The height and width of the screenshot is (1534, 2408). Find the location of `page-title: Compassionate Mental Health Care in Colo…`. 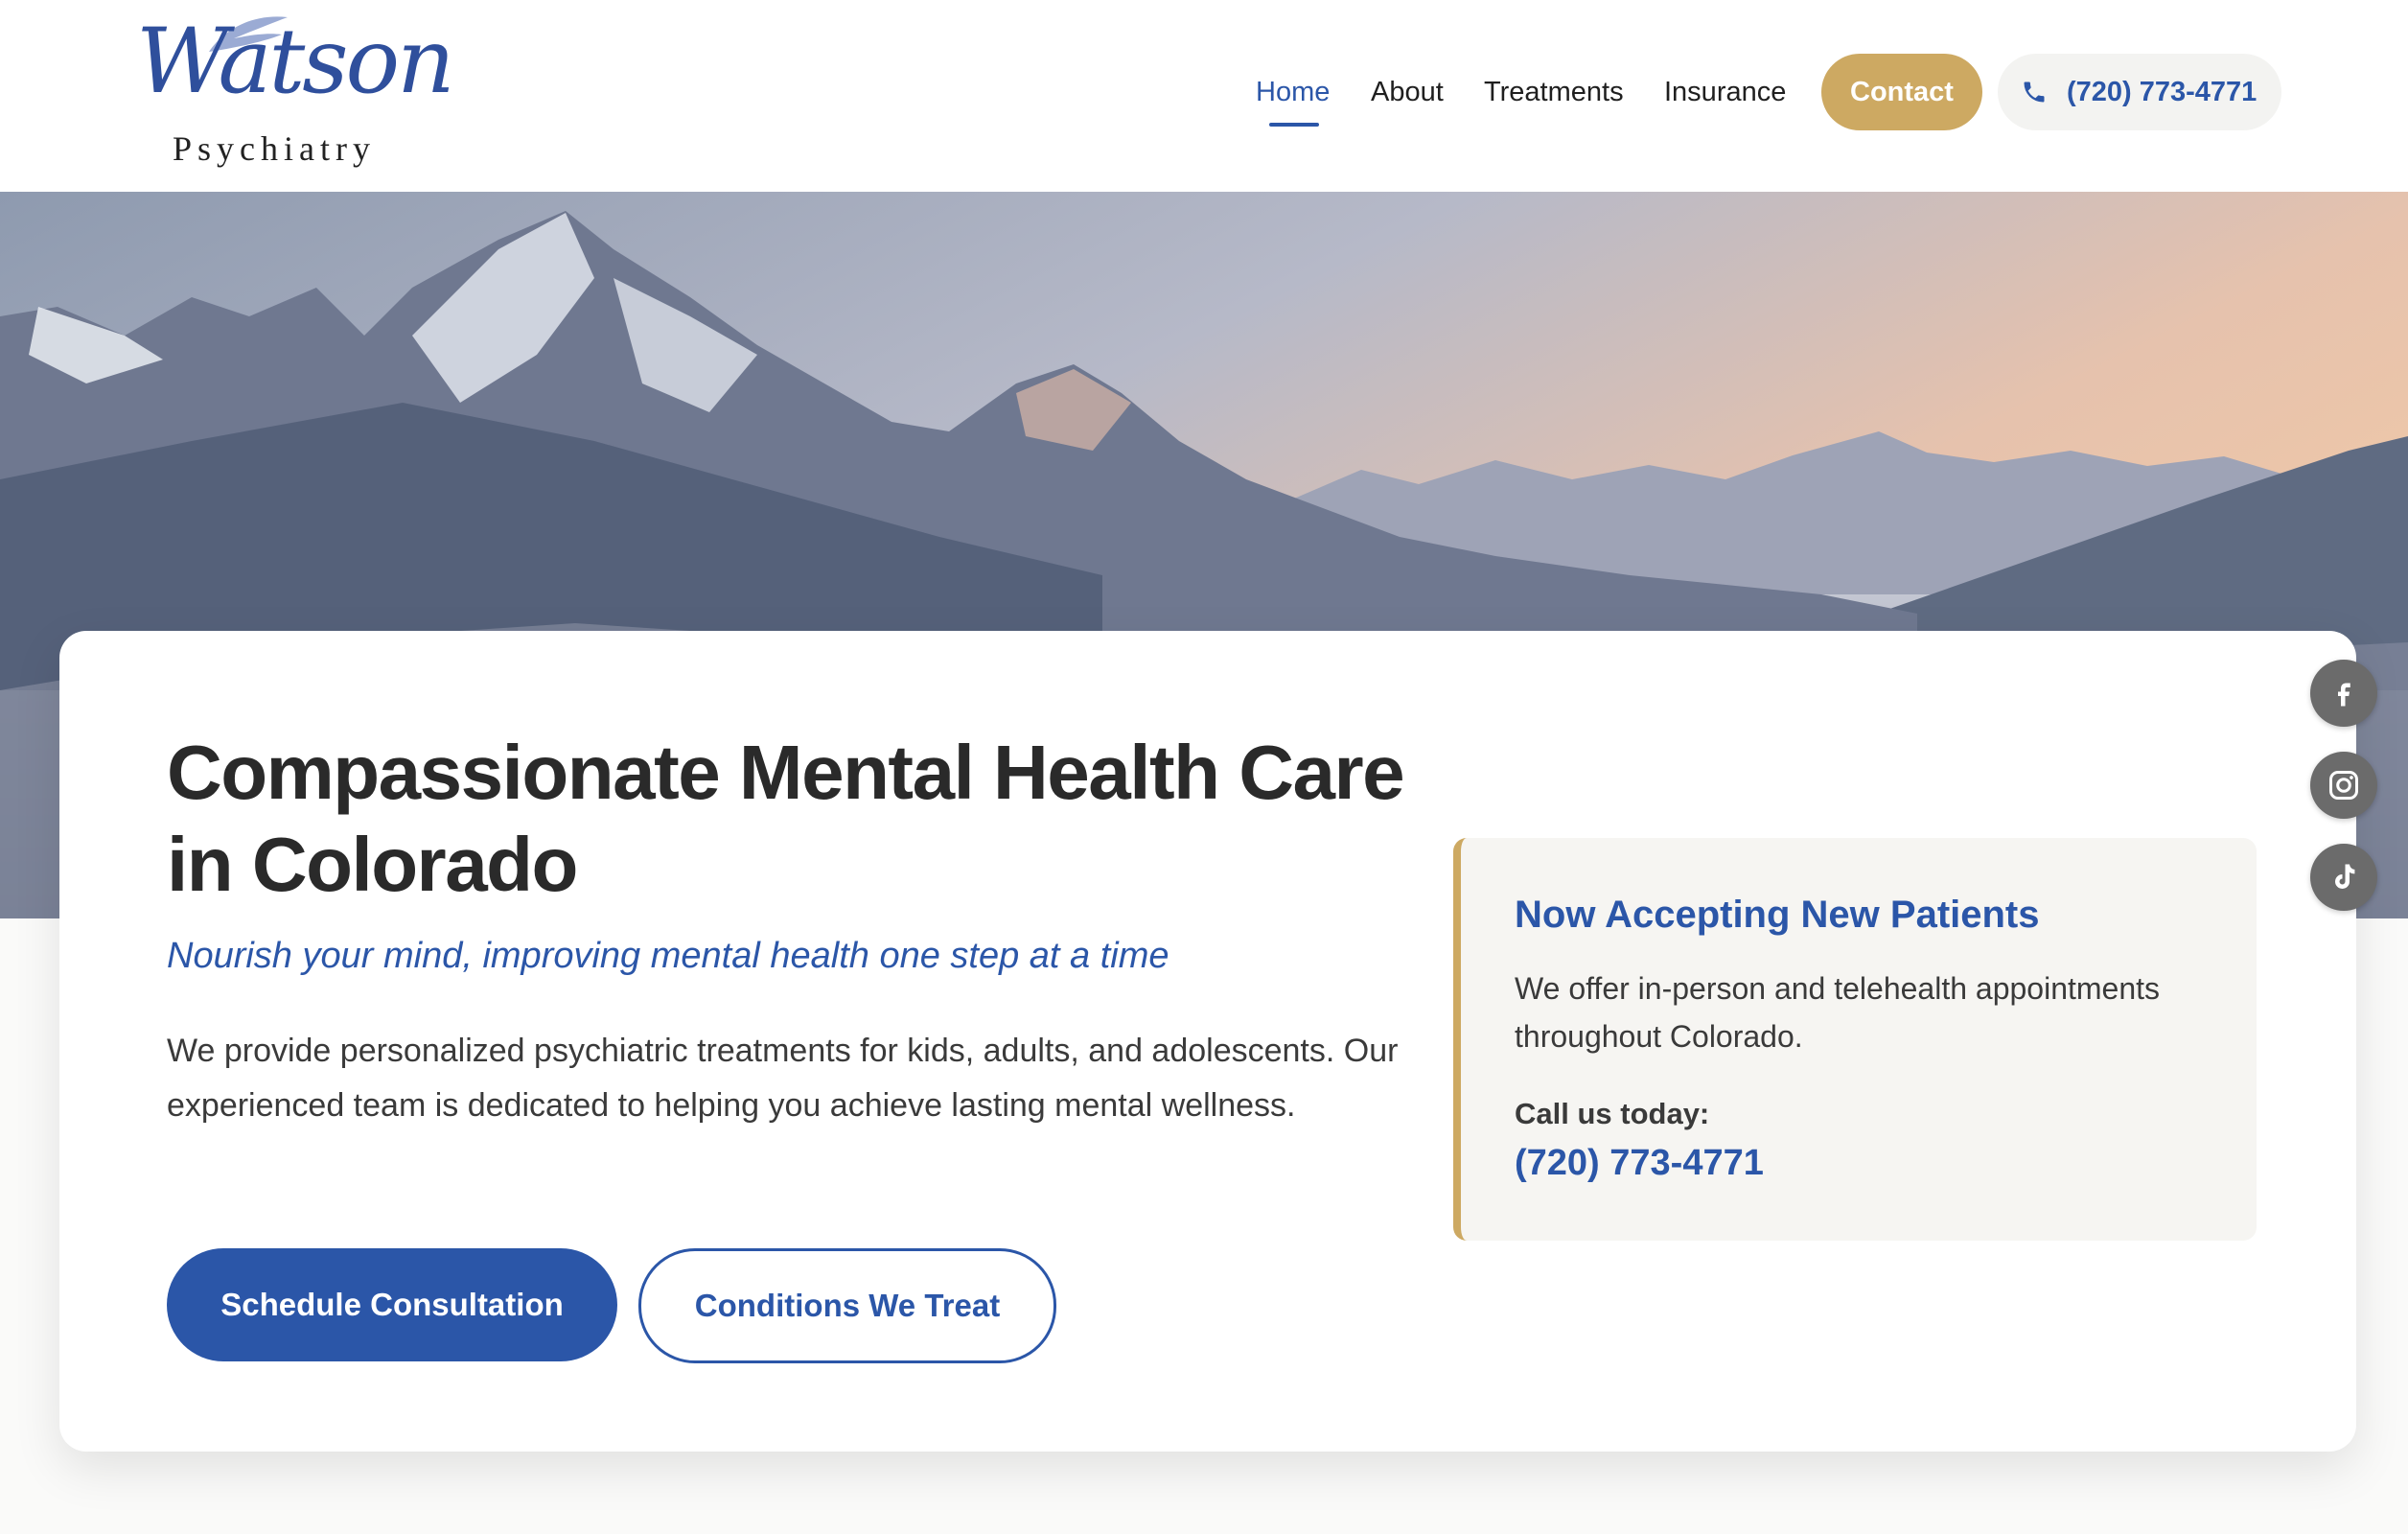

page-title: Compassionate Mental Health Care in Colo… is located at coordinates (786, 818).